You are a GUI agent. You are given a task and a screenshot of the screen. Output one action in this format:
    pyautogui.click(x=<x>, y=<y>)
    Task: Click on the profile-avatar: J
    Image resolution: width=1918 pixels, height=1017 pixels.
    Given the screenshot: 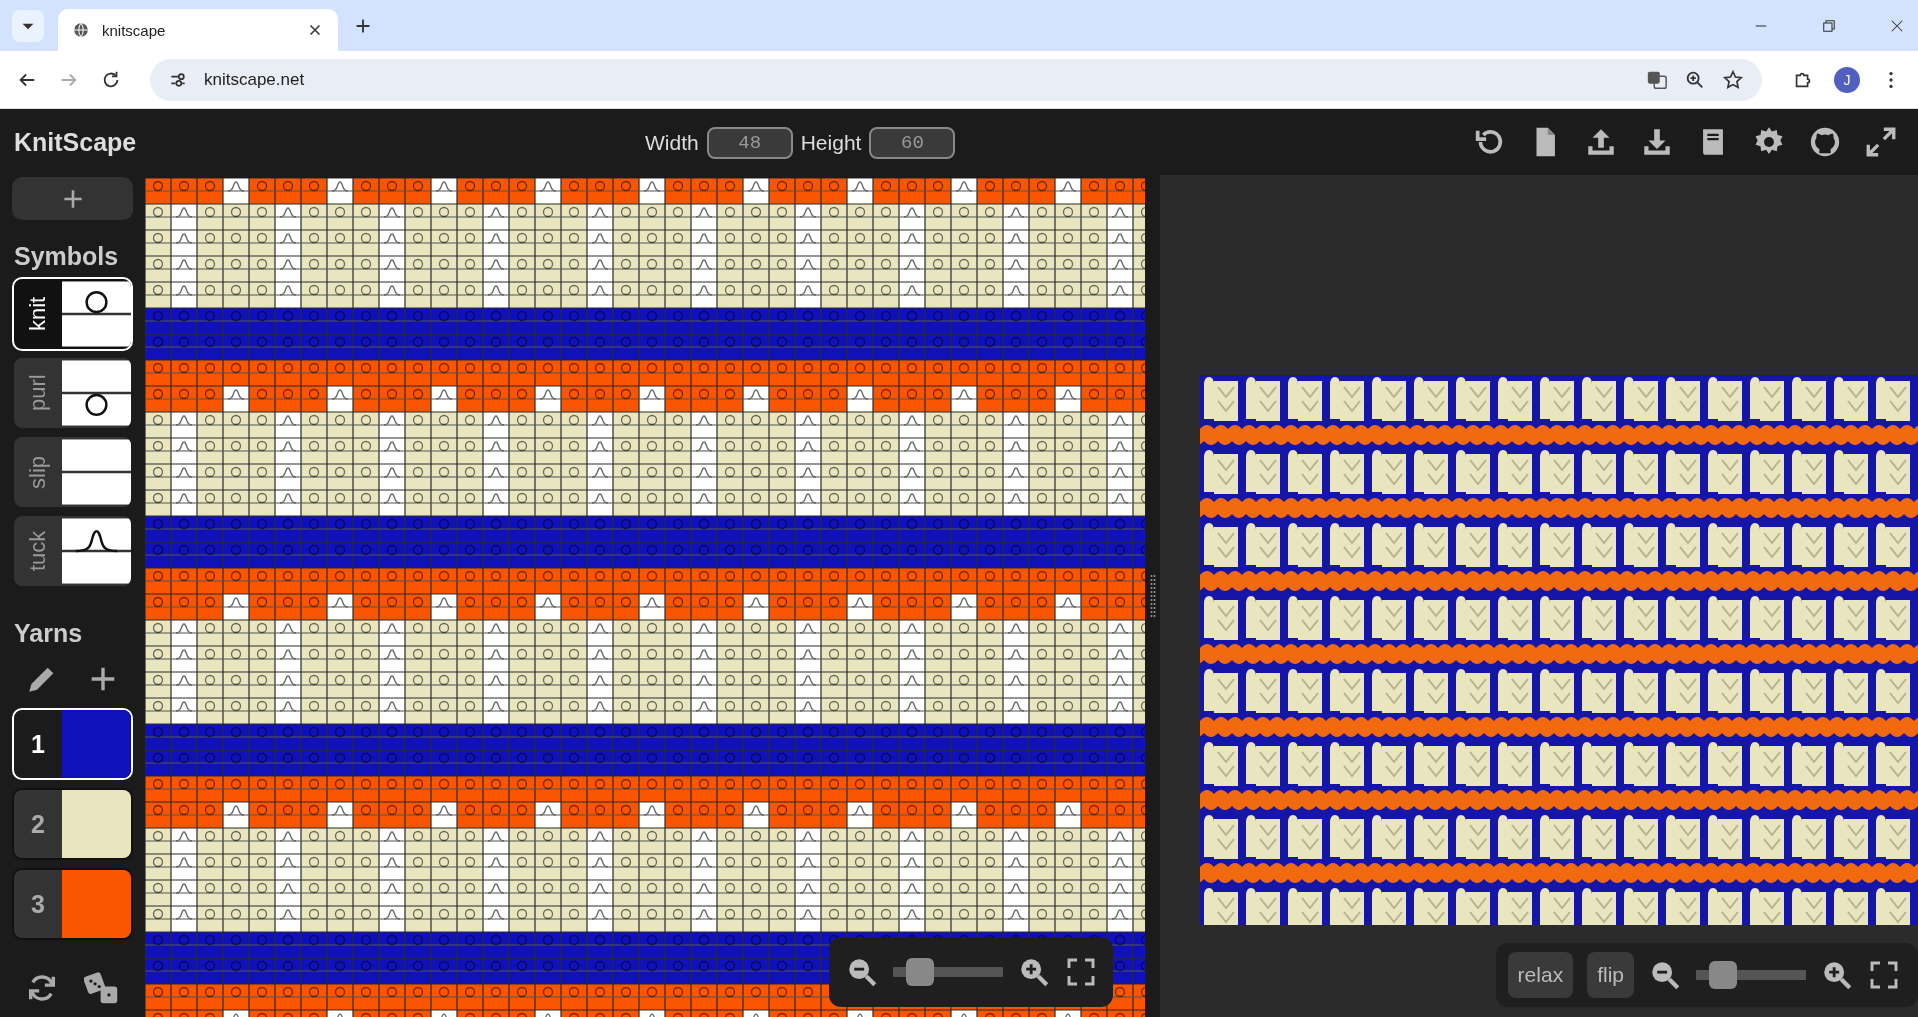 What is the action you would take?
    pyautogui.click(x=1847, y=79)
    